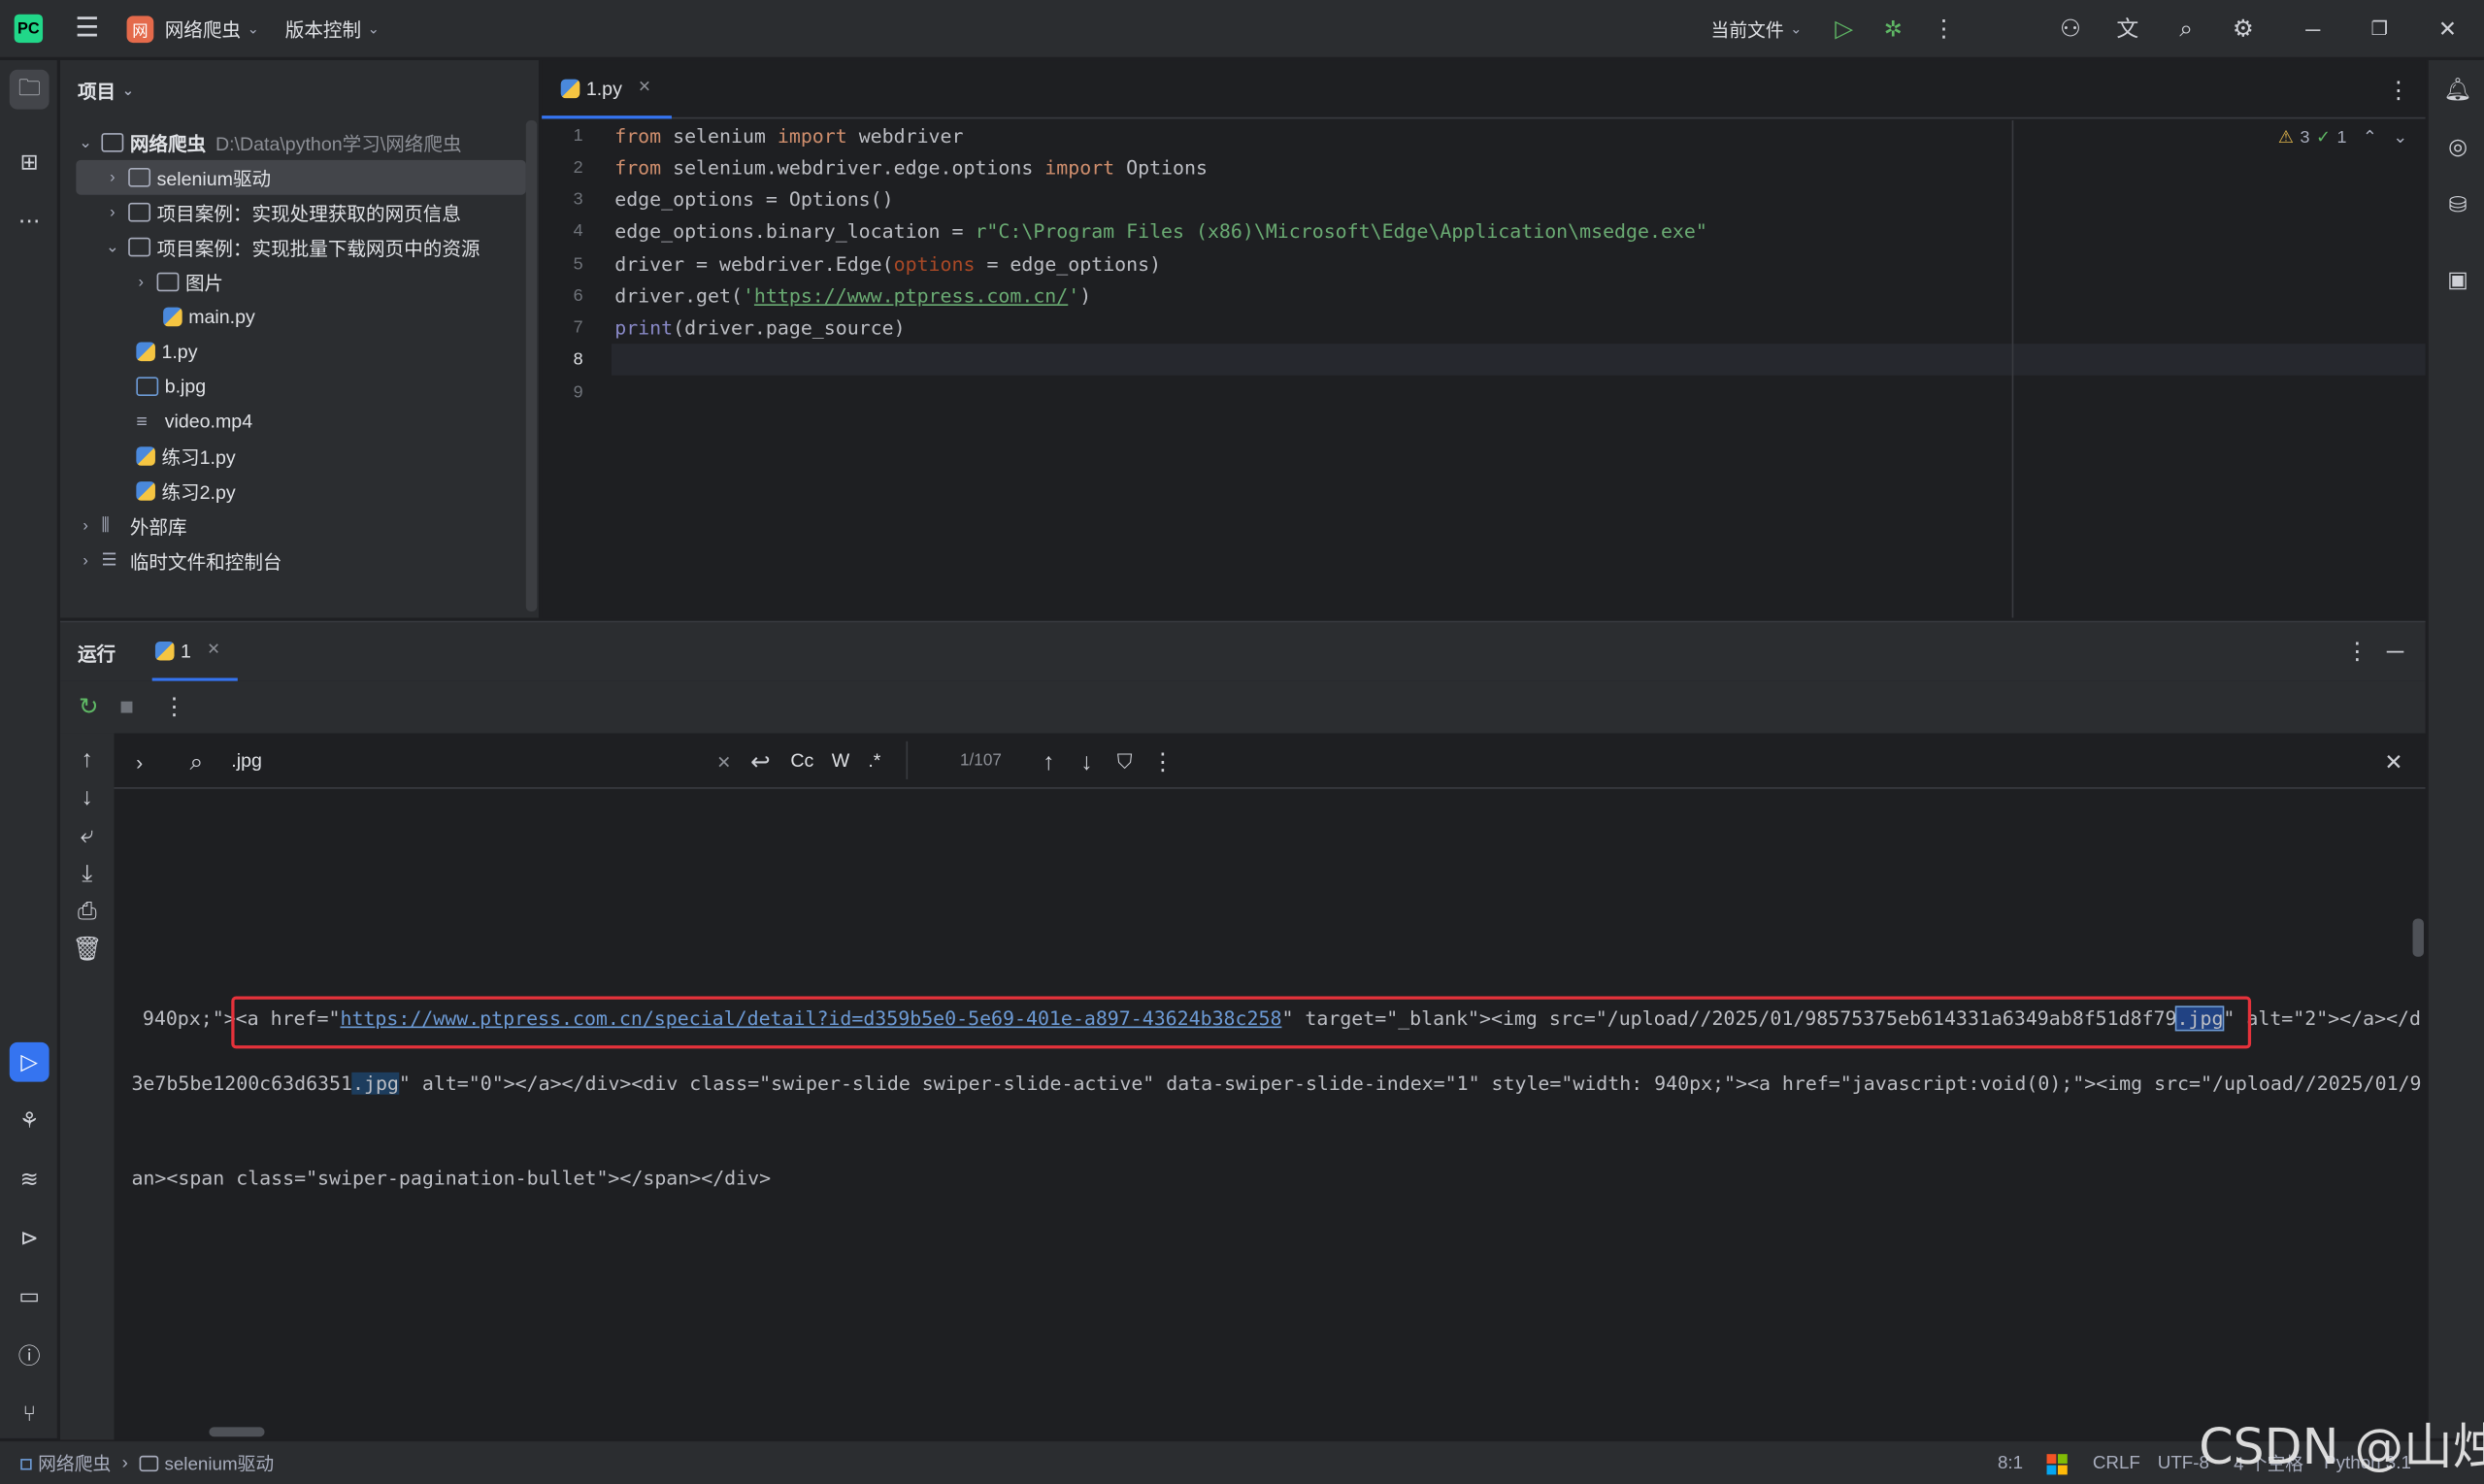 This screenshot has width=2484, height=1484. I want to click on new-line-icon: ↩, so click(761, 762).